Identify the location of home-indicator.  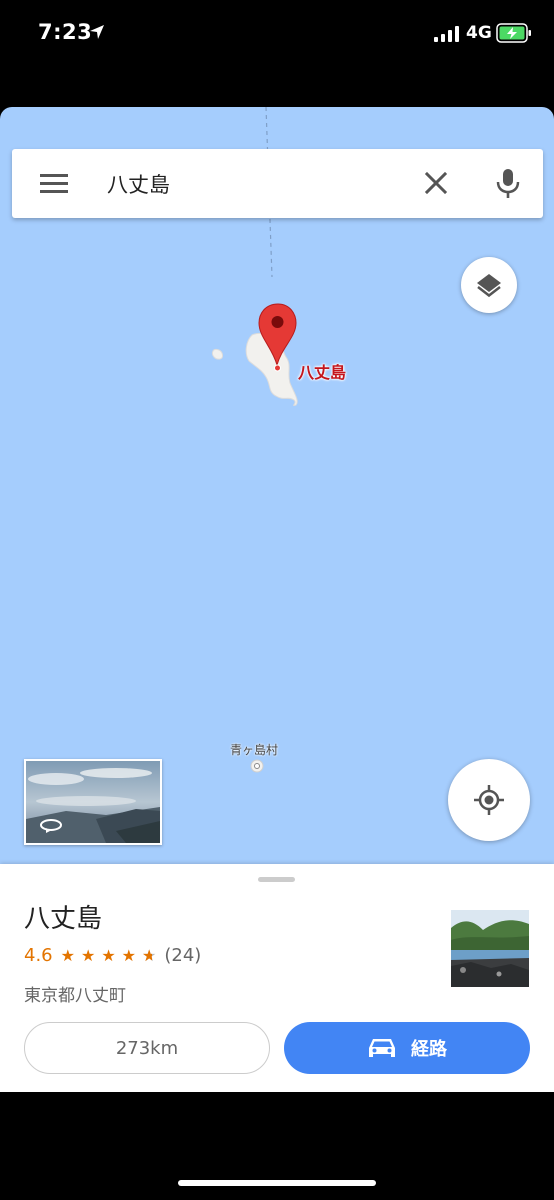
(277, 1183).